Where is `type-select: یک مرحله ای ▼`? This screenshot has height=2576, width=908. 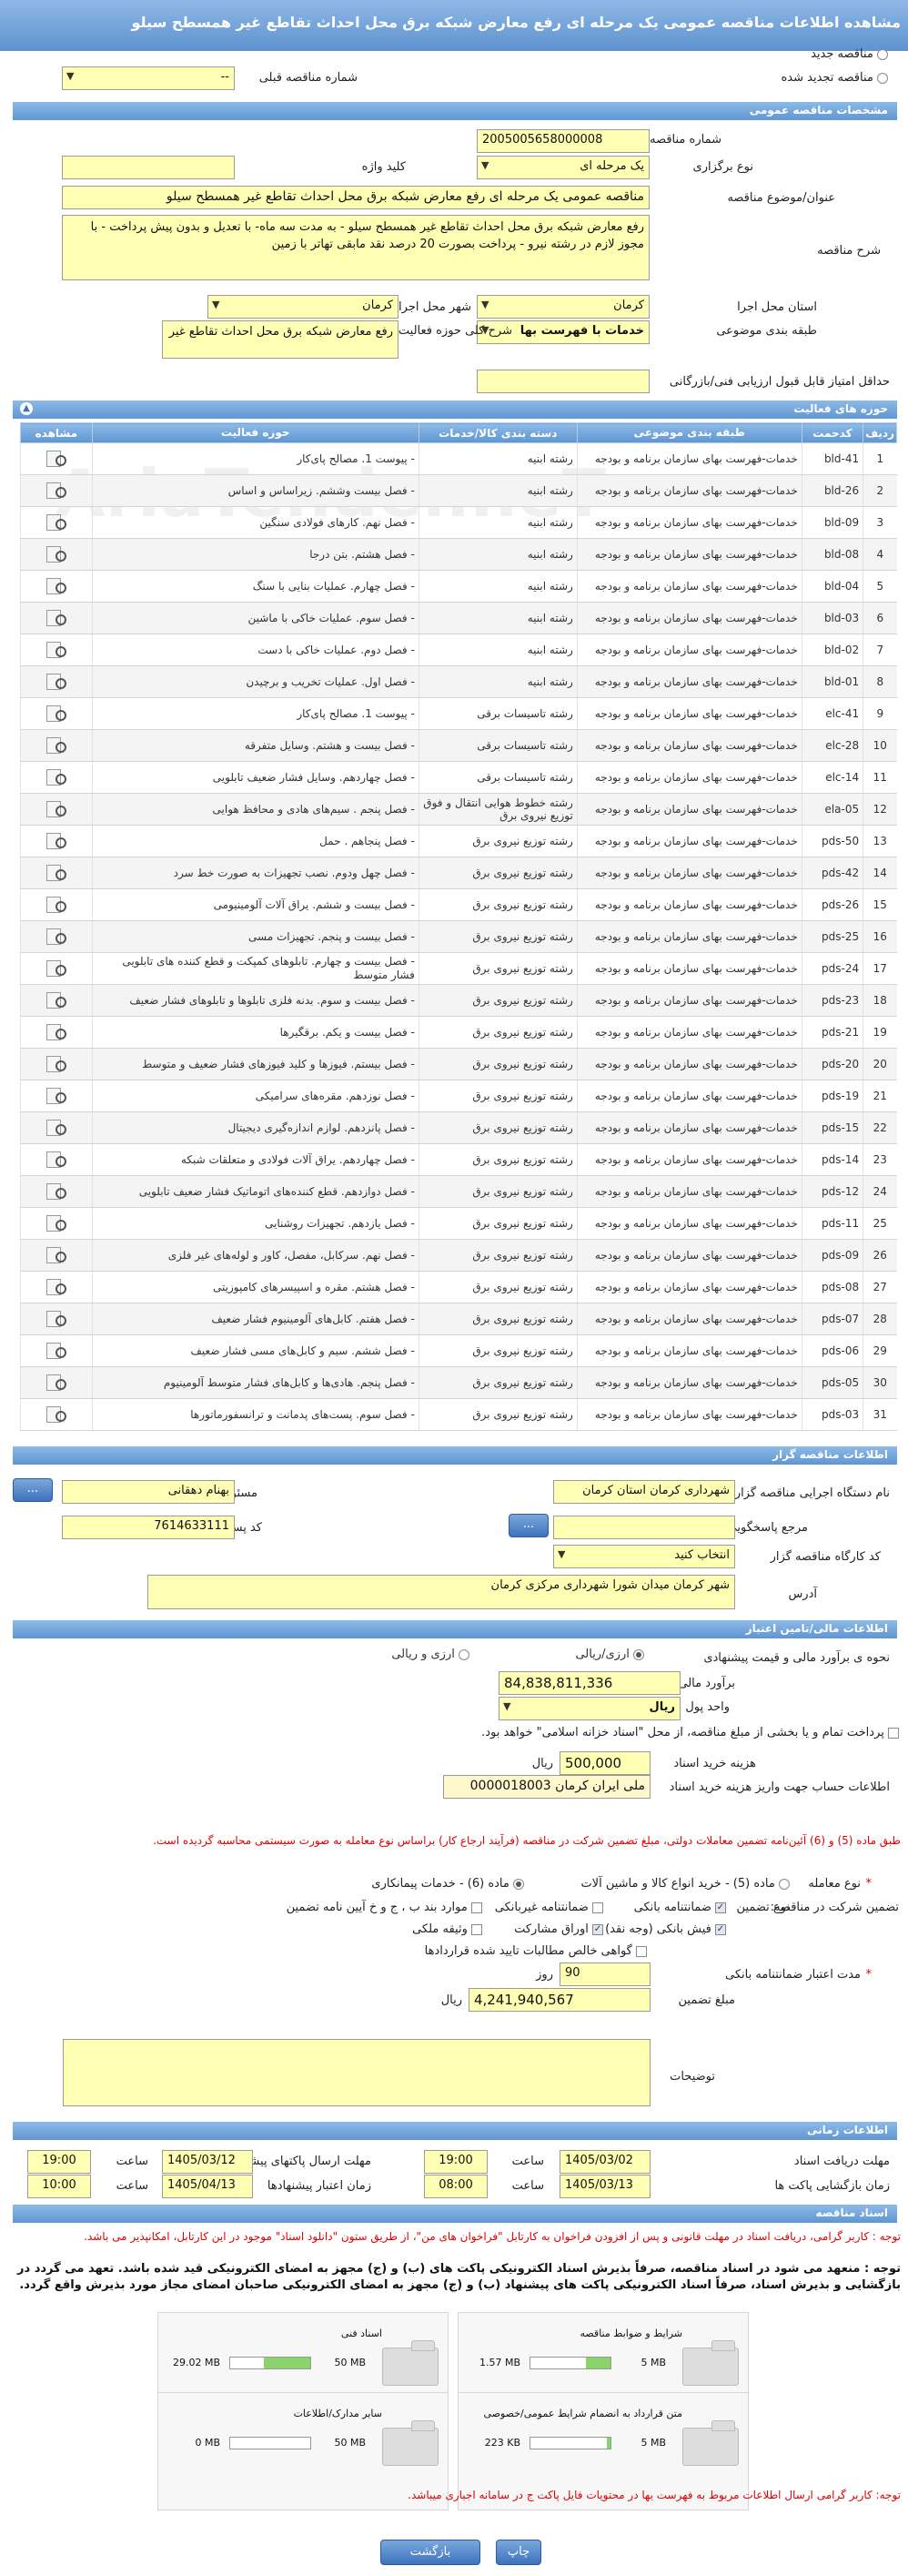
type-select: یک مرحله ای ▼ is located at coordinates (563, 167).